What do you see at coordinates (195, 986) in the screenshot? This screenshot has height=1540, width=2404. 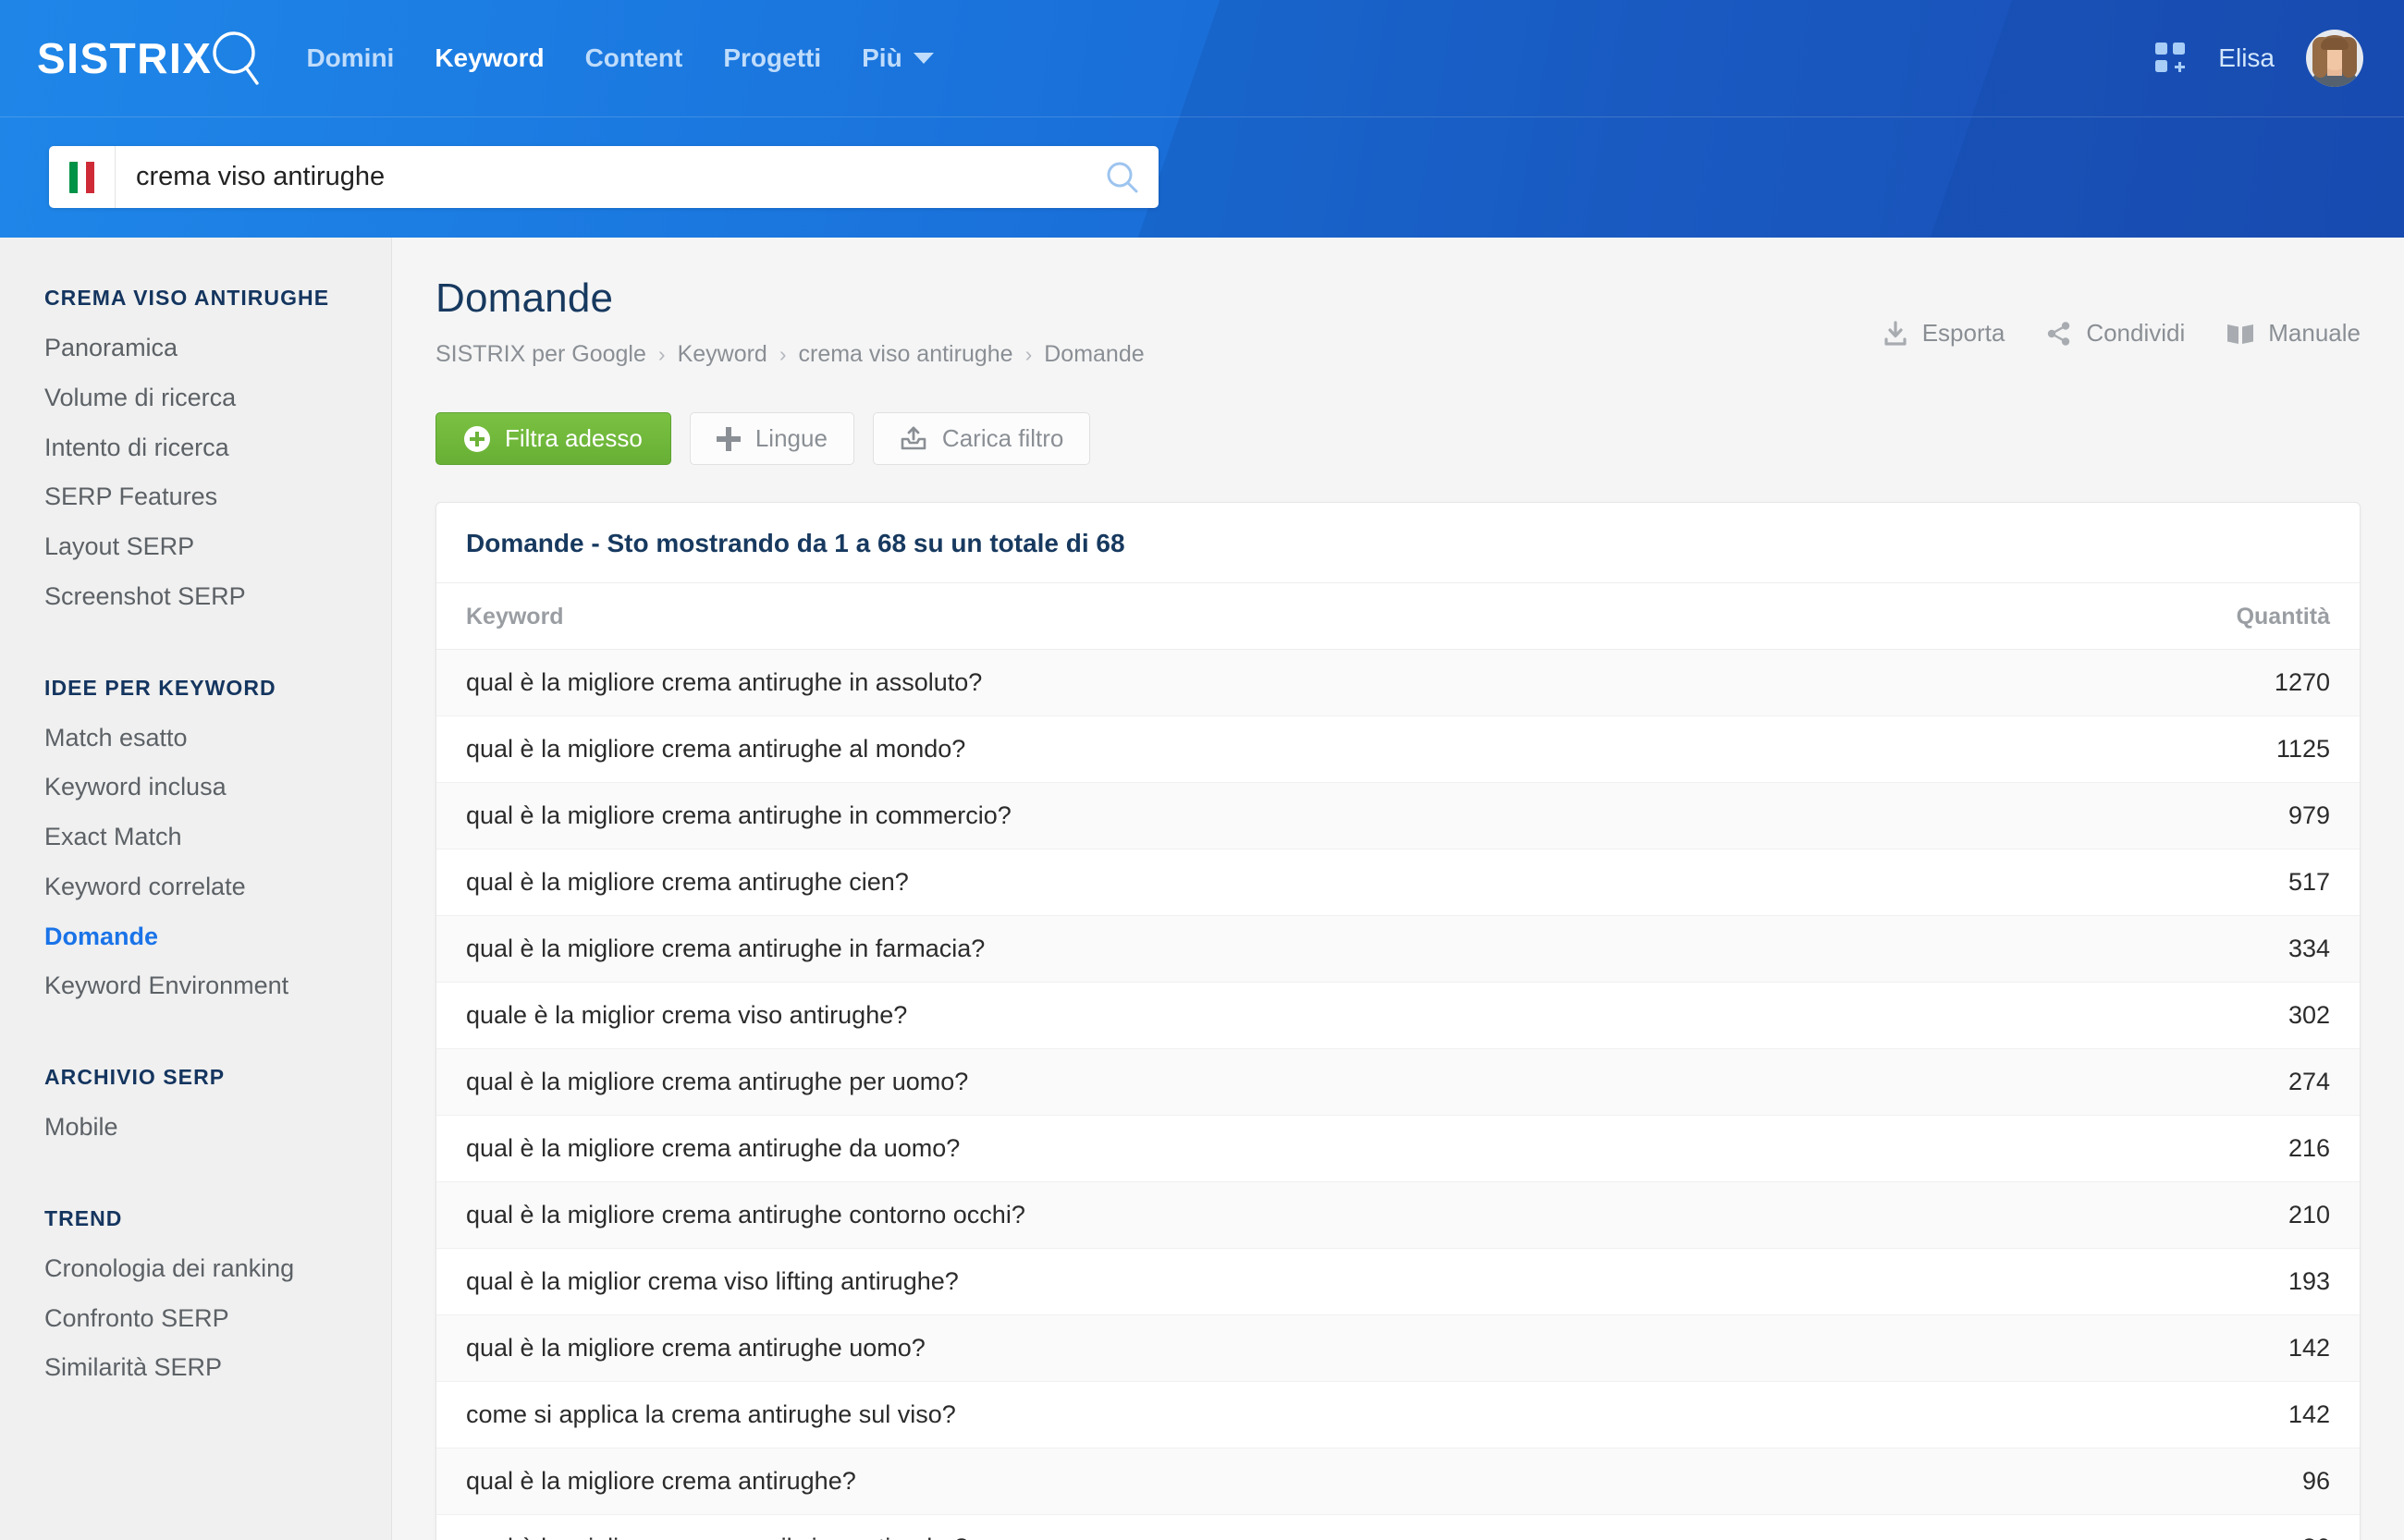 I see `sidebar-item-keyword-environment: Keyword Environment` at bounding box center [195, 986].